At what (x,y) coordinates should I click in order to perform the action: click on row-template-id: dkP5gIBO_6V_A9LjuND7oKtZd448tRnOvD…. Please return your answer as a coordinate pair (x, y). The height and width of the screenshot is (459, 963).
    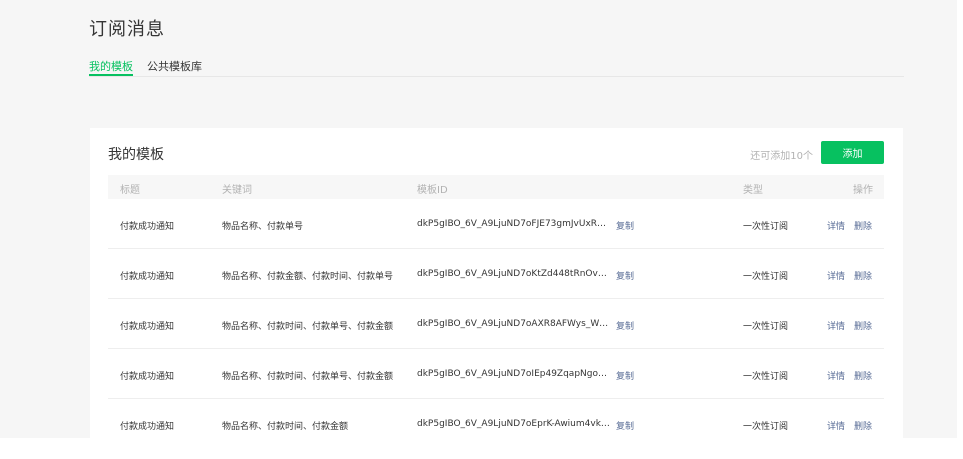
    Looking at the image, I should click on (513, 274).